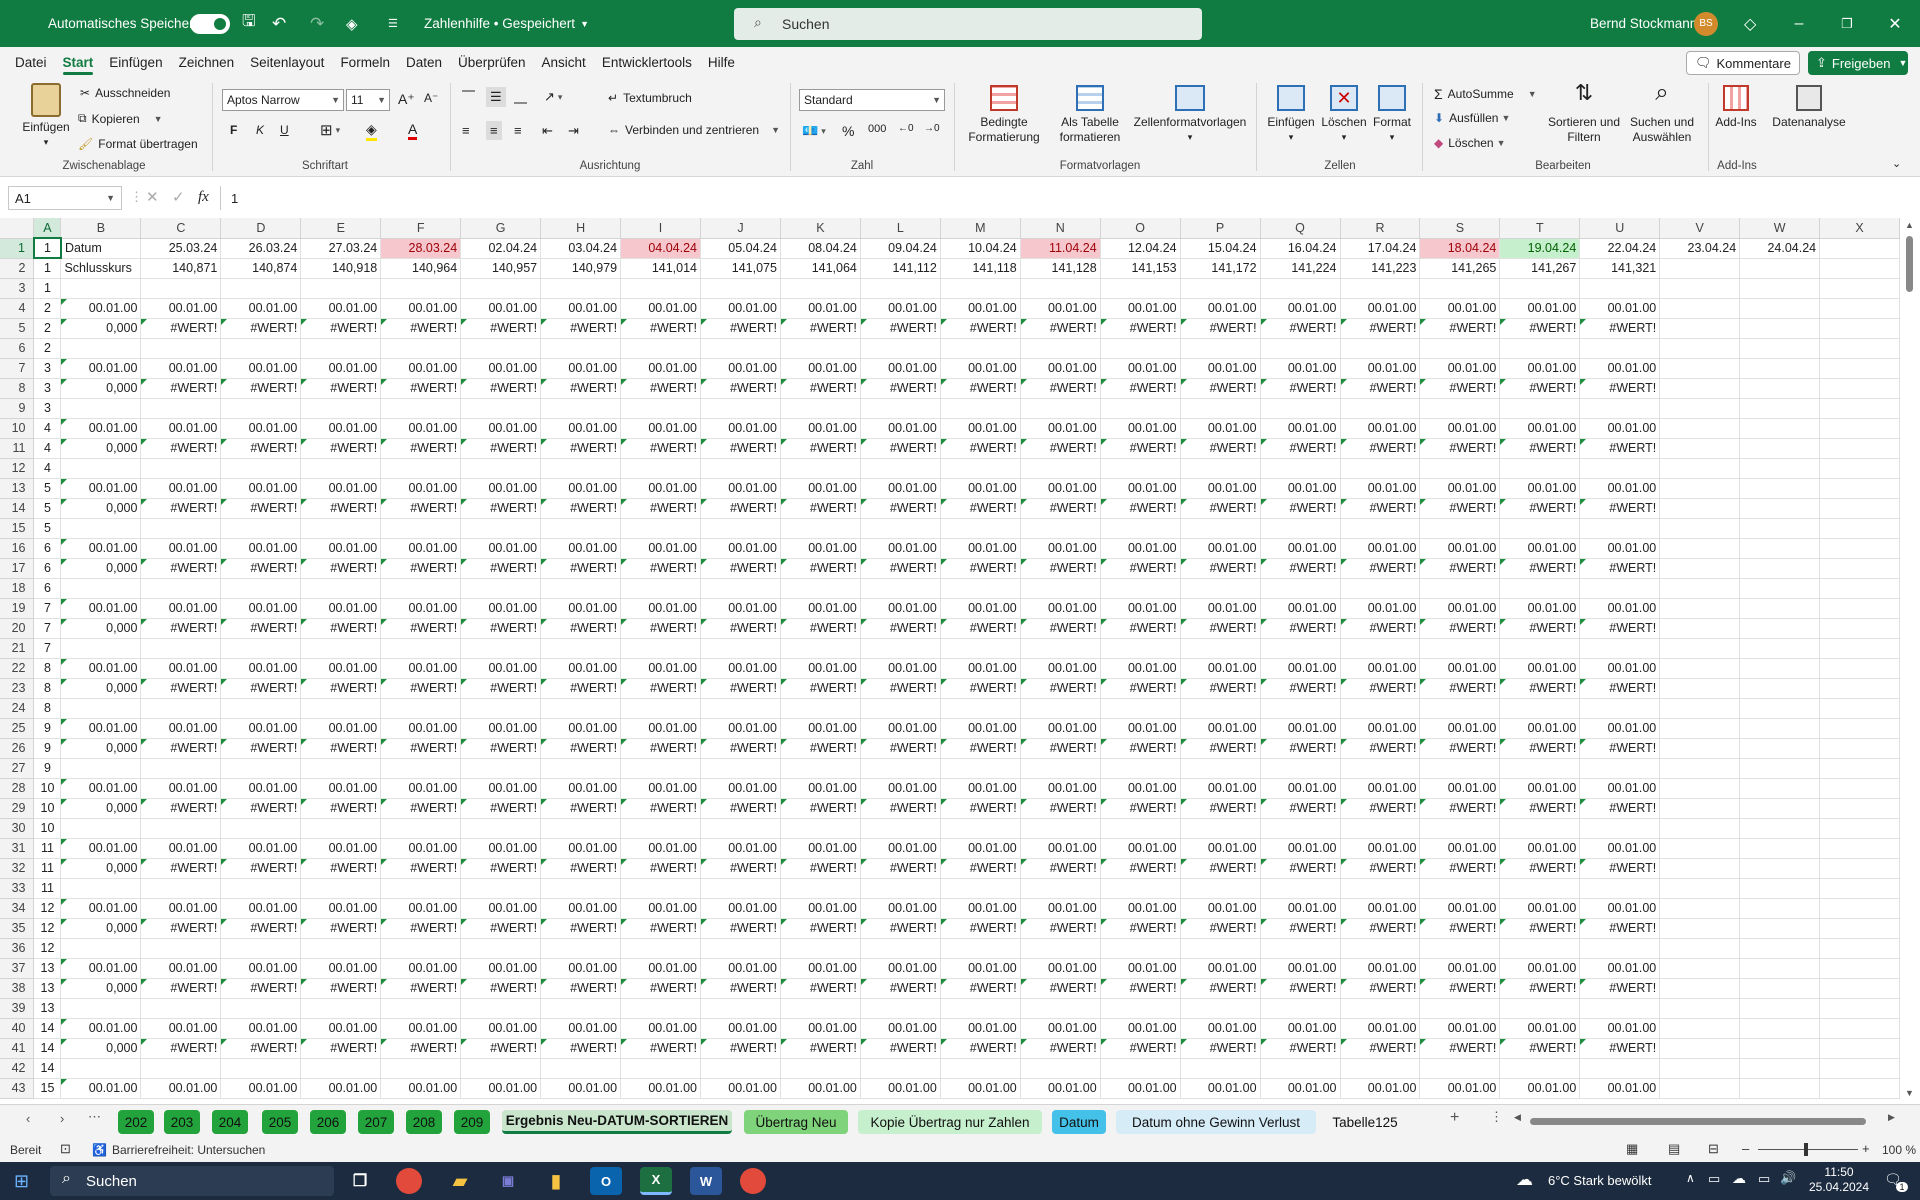 Image resolution: width=1920 pixels, height=1200 pixels. What do you see at coordinates (352, 23) in the screenshot?
I see `fill-color-icon: ◈` at bounding box center [352, 23].